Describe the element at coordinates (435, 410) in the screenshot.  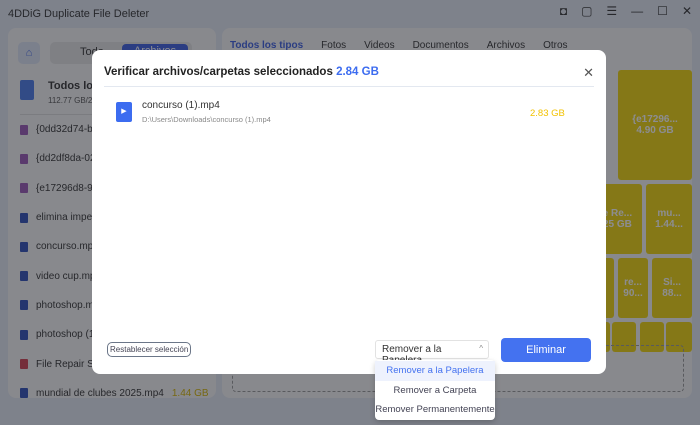
I see `menu-option: Remover Permanentemente` at that location.